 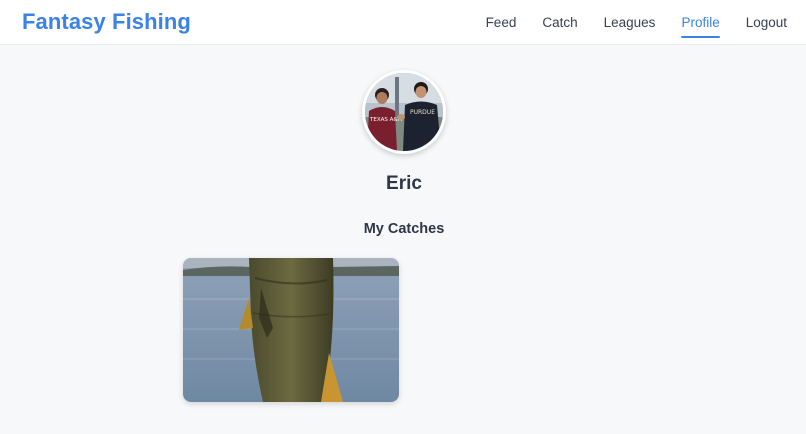 What do you see at coordinates (404, 183) in the screenshot?
I see `profile-username: Eric` at bounding box center [404, 183].